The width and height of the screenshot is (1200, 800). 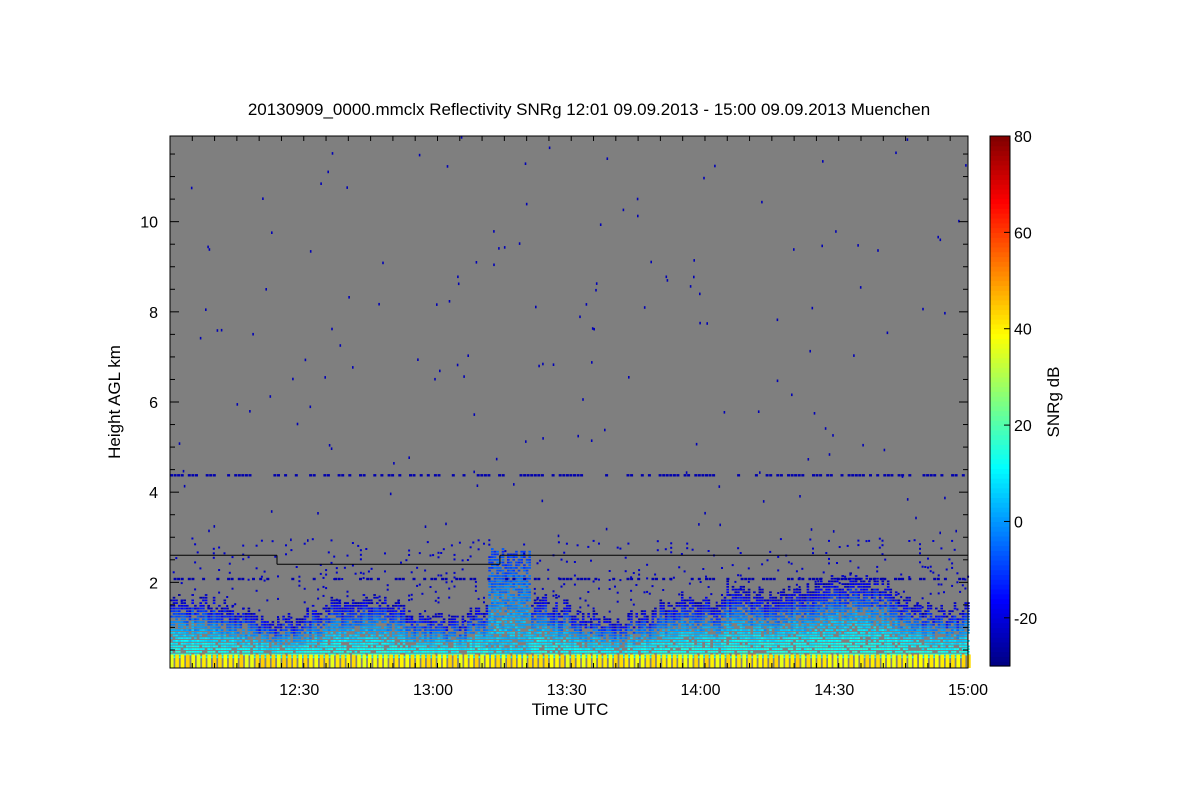 I want to click on y-tick-label: 6, so click(x=153, y=403).